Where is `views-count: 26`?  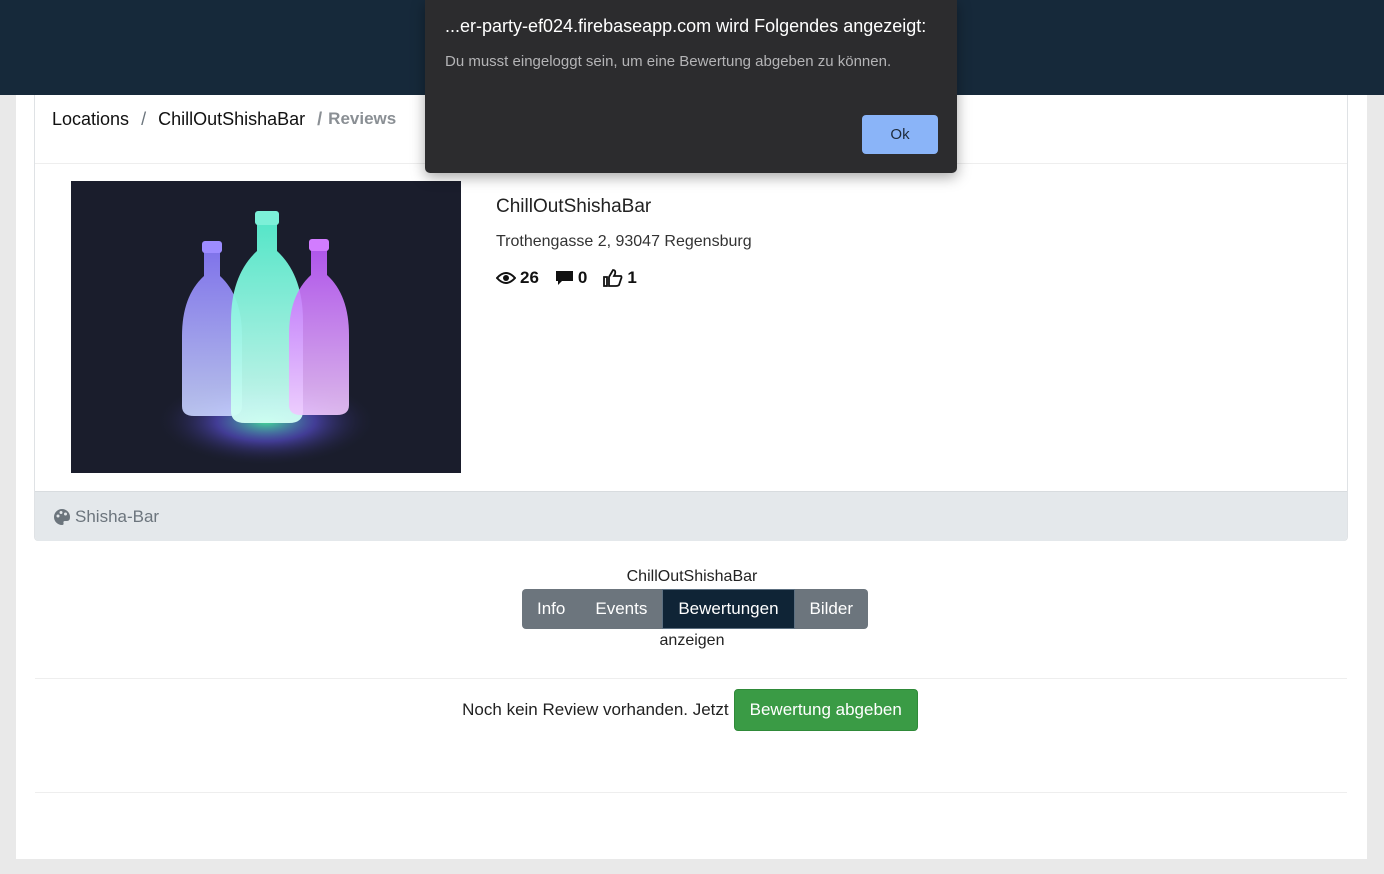
views-count: 26 is located at coordinates (529, 277).